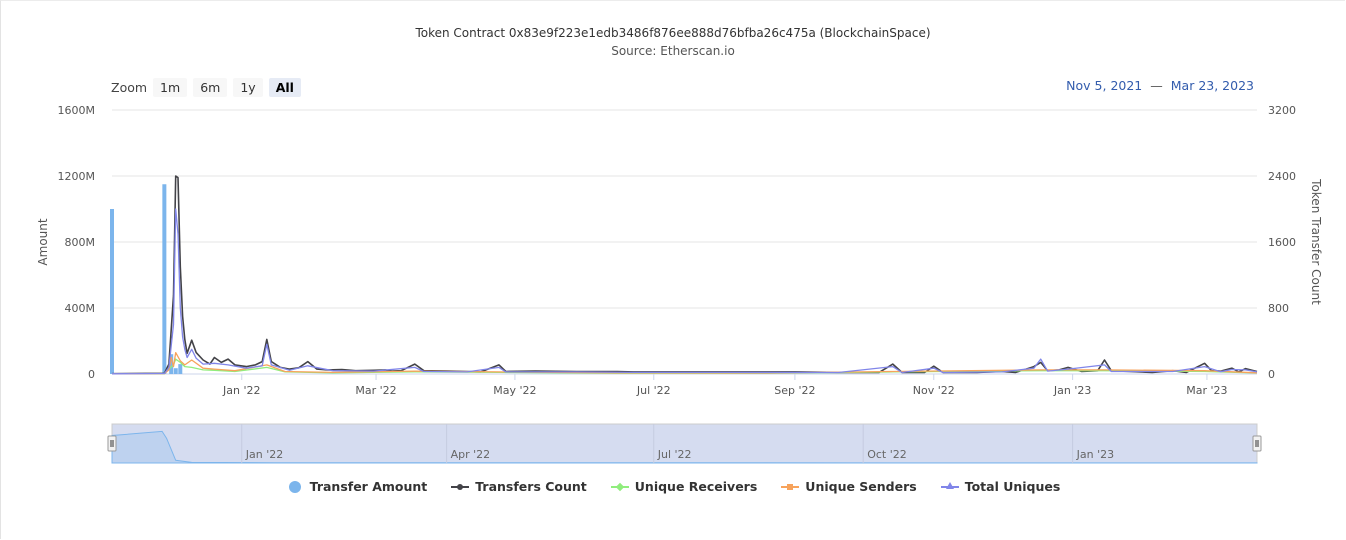 This screenshot has width=1346, height=540. Describe the element at coordinates (460, 487) in the screenshot. I see `line-circle-marker-icon` at that location.